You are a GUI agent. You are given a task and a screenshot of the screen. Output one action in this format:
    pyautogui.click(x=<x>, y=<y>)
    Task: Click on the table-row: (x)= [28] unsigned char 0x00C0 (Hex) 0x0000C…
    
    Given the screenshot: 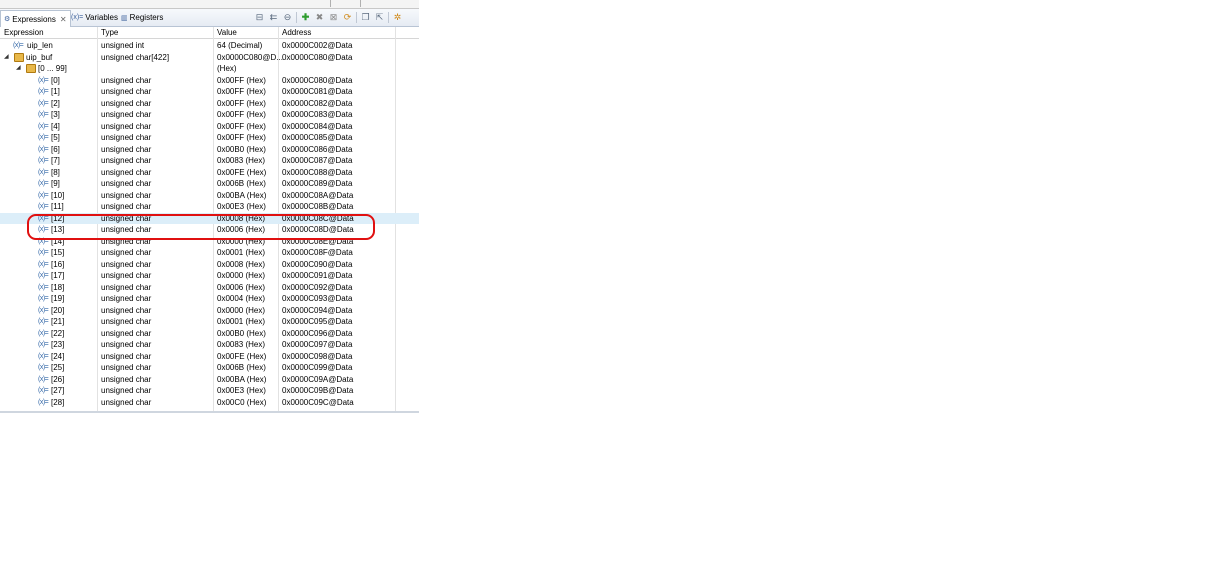 What is the action you would take?
    pyautogui.click(x=209, y=403)
    